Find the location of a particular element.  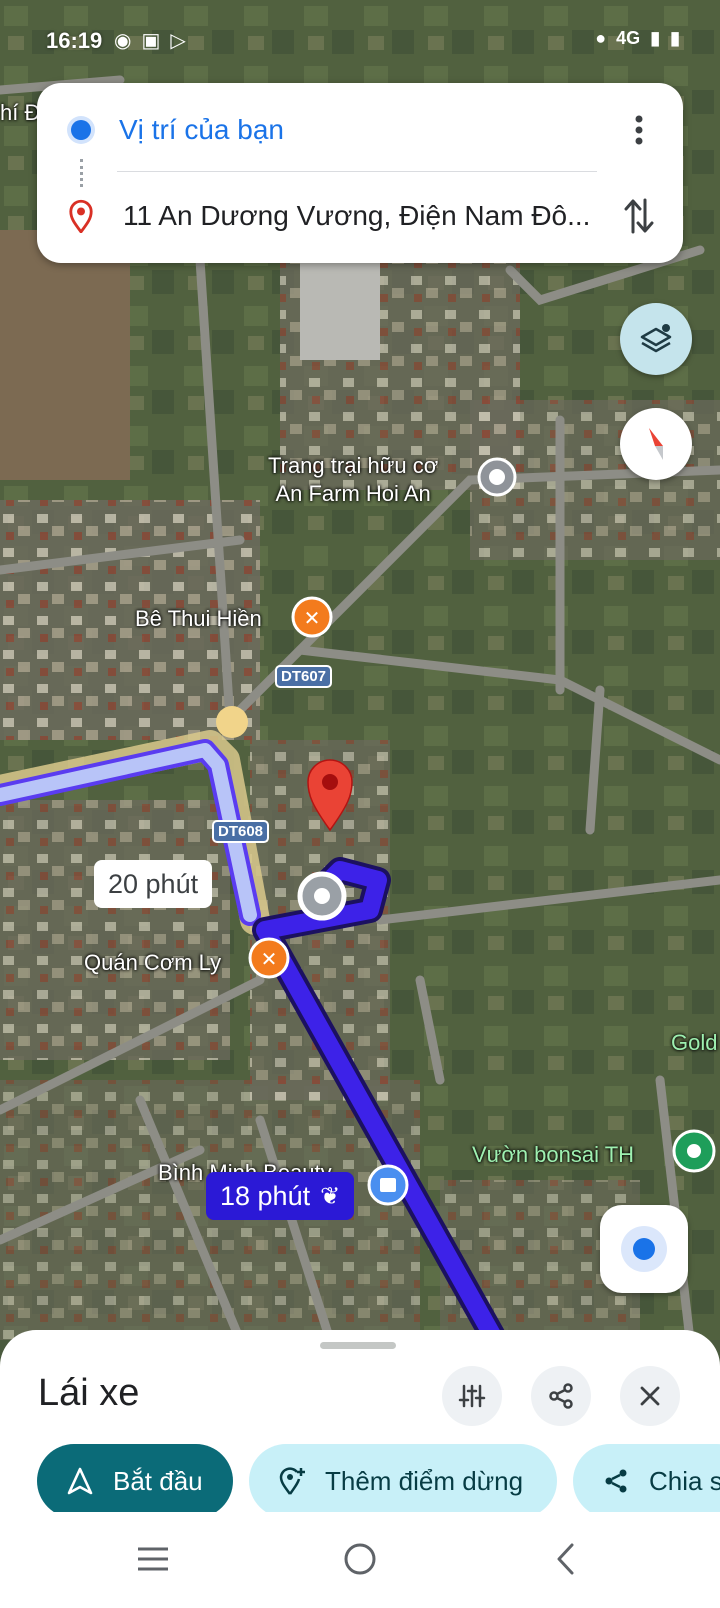

layers-icon is located at coordinates (656, 338).